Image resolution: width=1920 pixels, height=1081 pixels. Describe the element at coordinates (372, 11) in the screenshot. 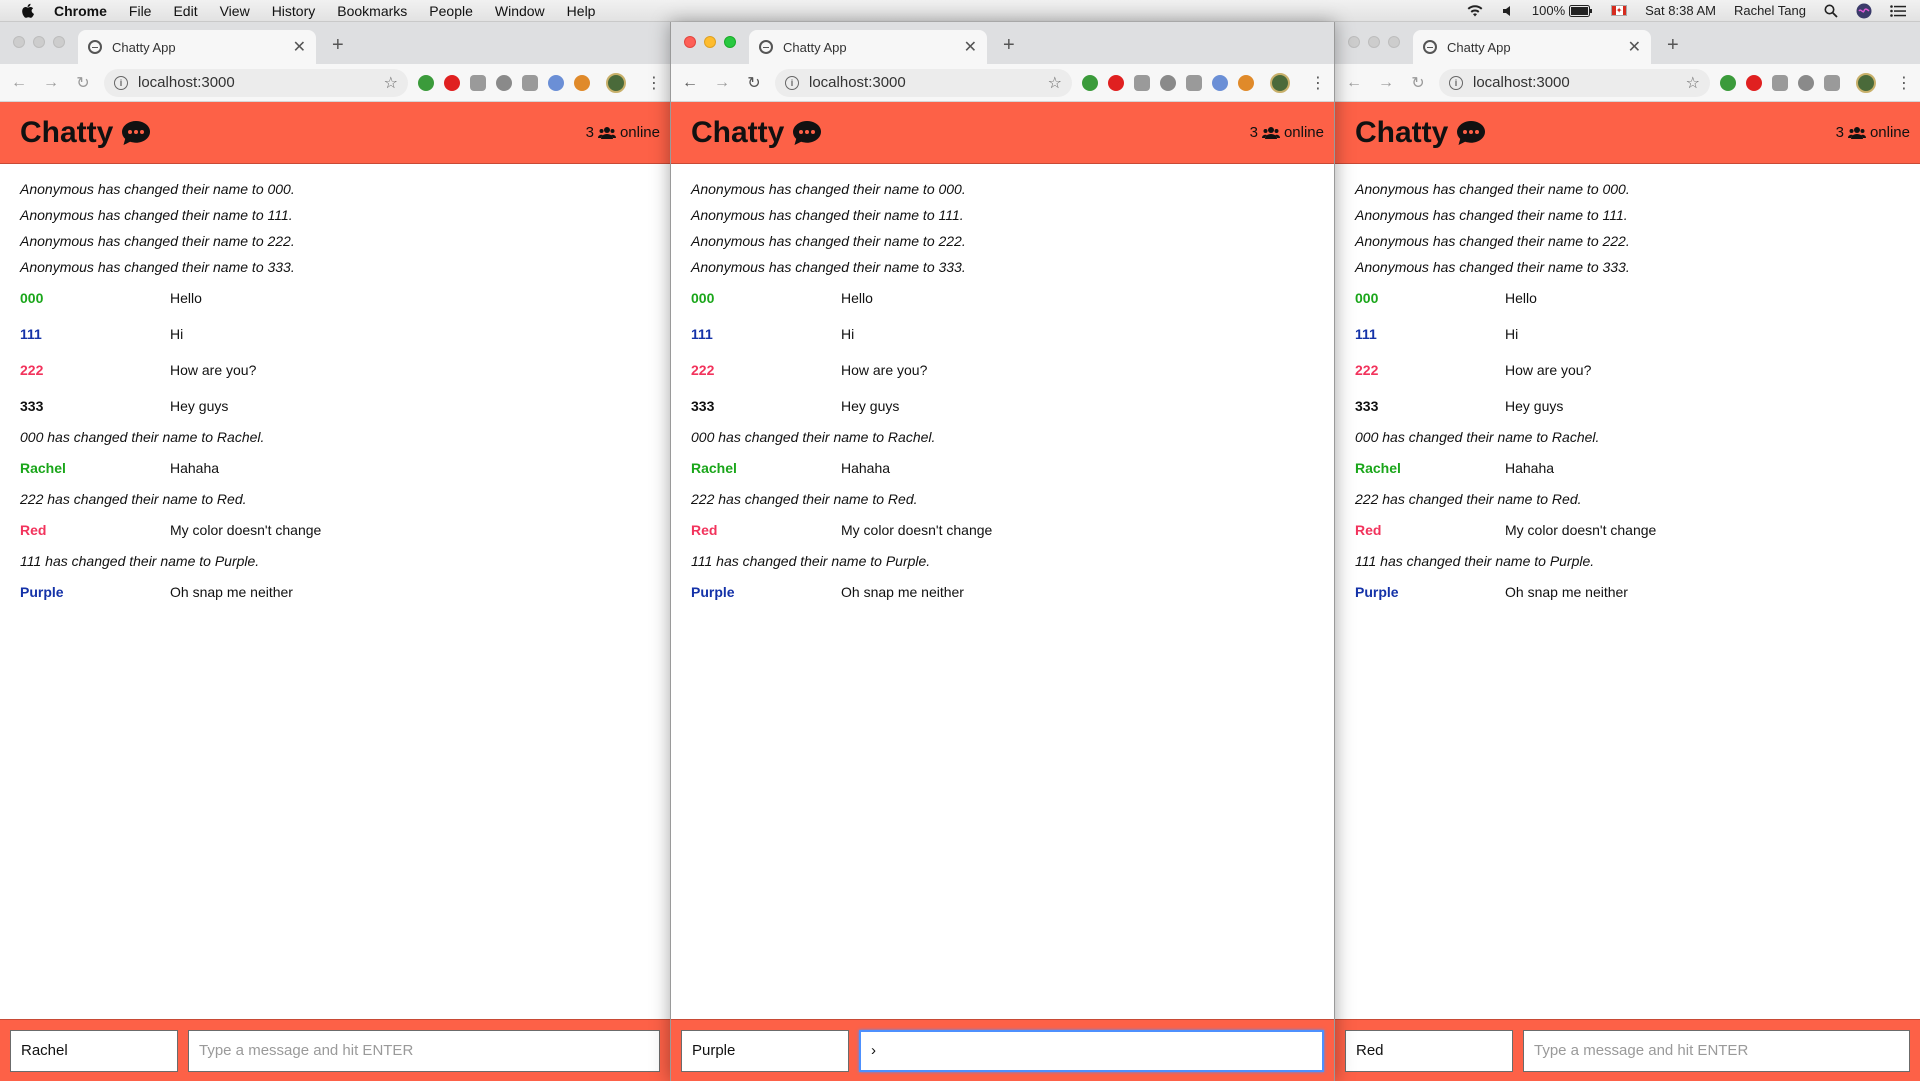

I see `menu-bookmarks: Bookmarks` at that location.